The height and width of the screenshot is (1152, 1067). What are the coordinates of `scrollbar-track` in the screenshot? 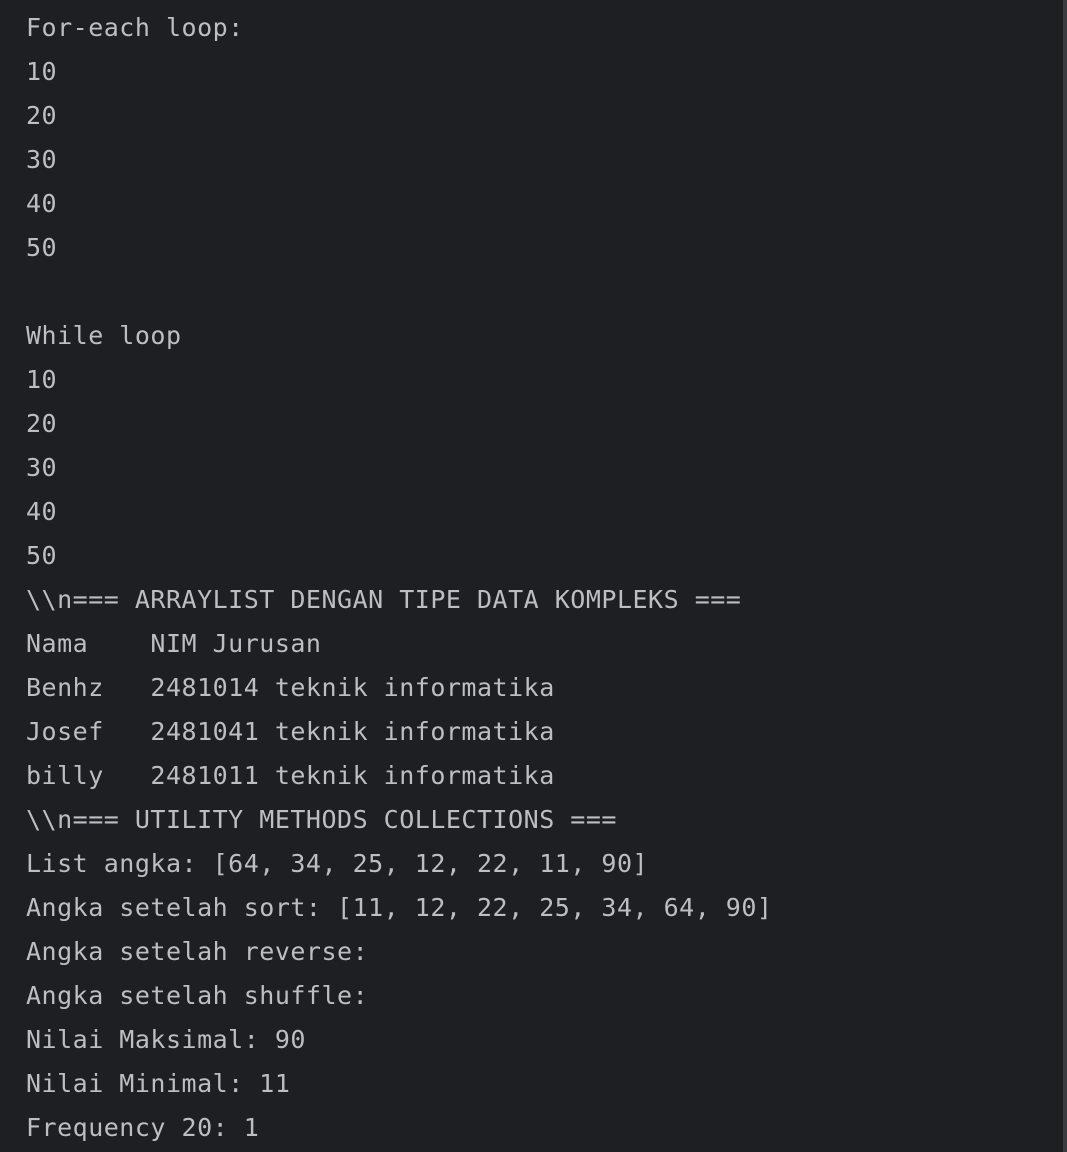 It's located at (1065, 576).